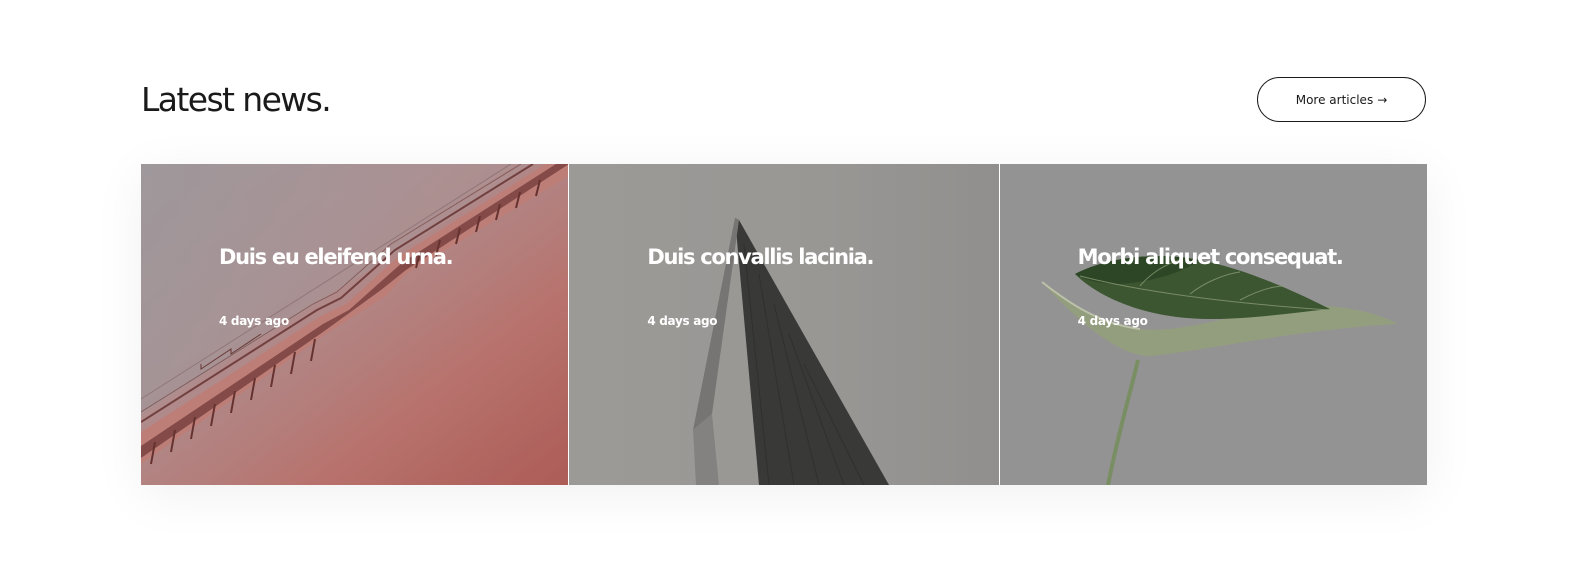  I want to click on article-title: Duis convallis lacinia., so click(760, 257).